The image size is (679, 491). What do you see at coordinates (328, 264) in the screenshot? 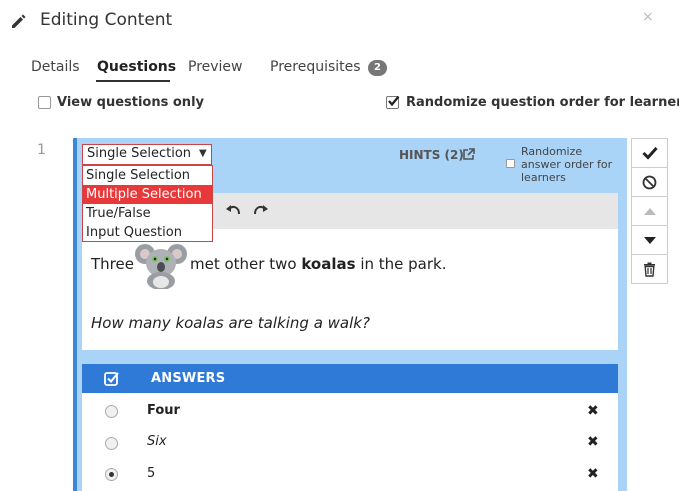
I see `content-text-bold: koalas` at bounding box center [328, 264].